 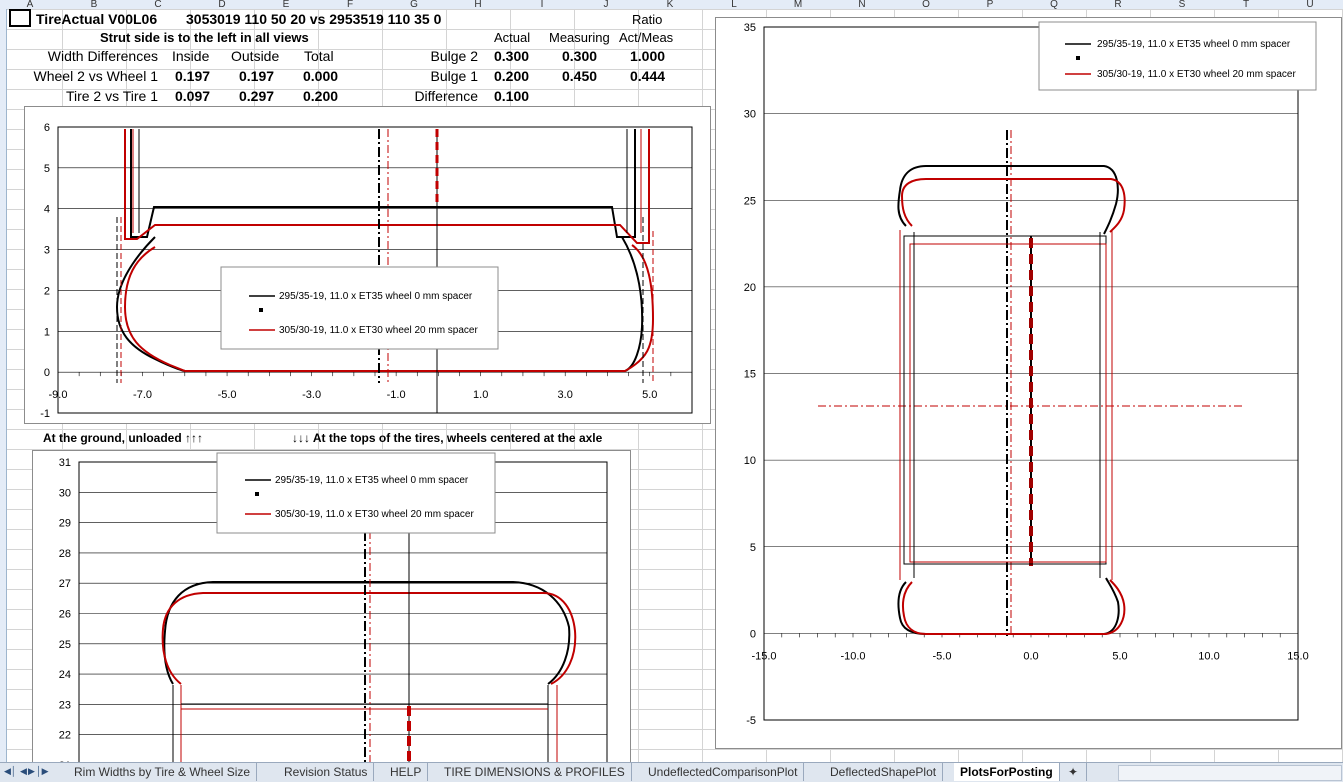 What do you see at coordinates (31, 4) in the screenshot?
I see `column-header-a: A` at bounding box center [31, 4].